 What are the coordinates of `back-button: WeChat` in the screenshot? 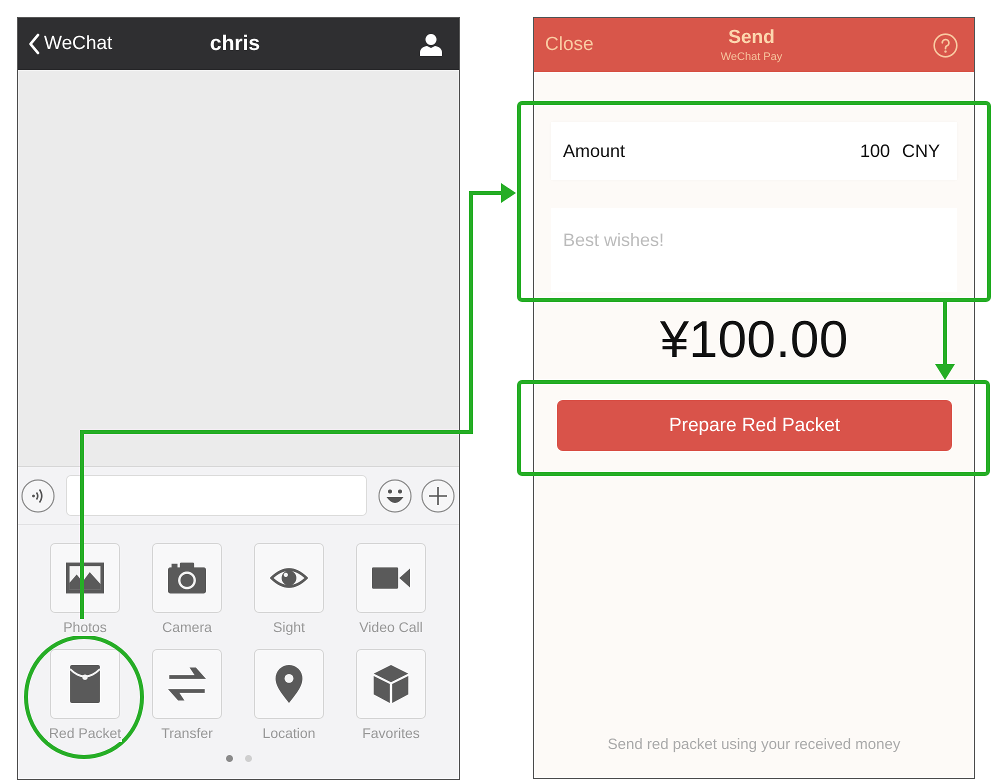 It's located at (70, 44).